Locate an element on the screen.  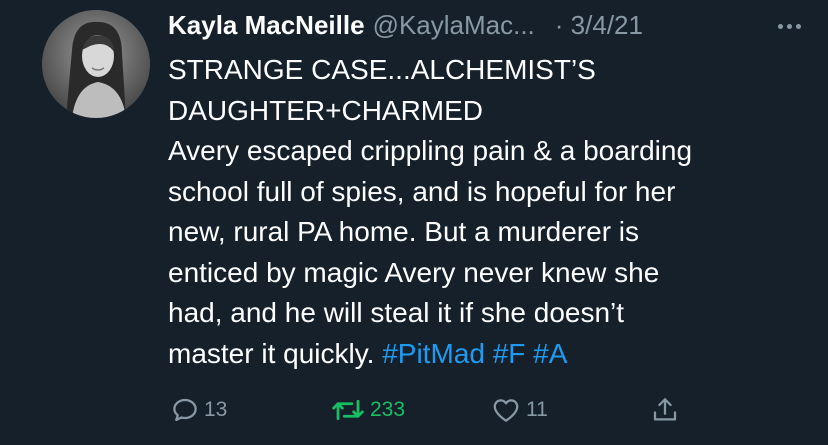
more-icon is located at coordinates (798, 27).